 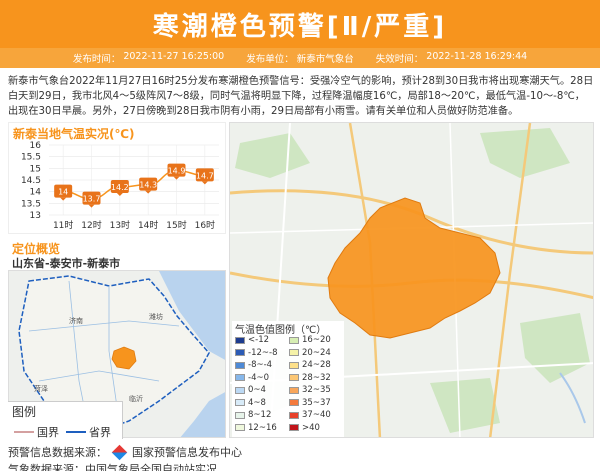 What do you see at coordinates (316, 390) in the screenshot?
I see `color-legend-label: 32~35` at bounding box center [316, 390].